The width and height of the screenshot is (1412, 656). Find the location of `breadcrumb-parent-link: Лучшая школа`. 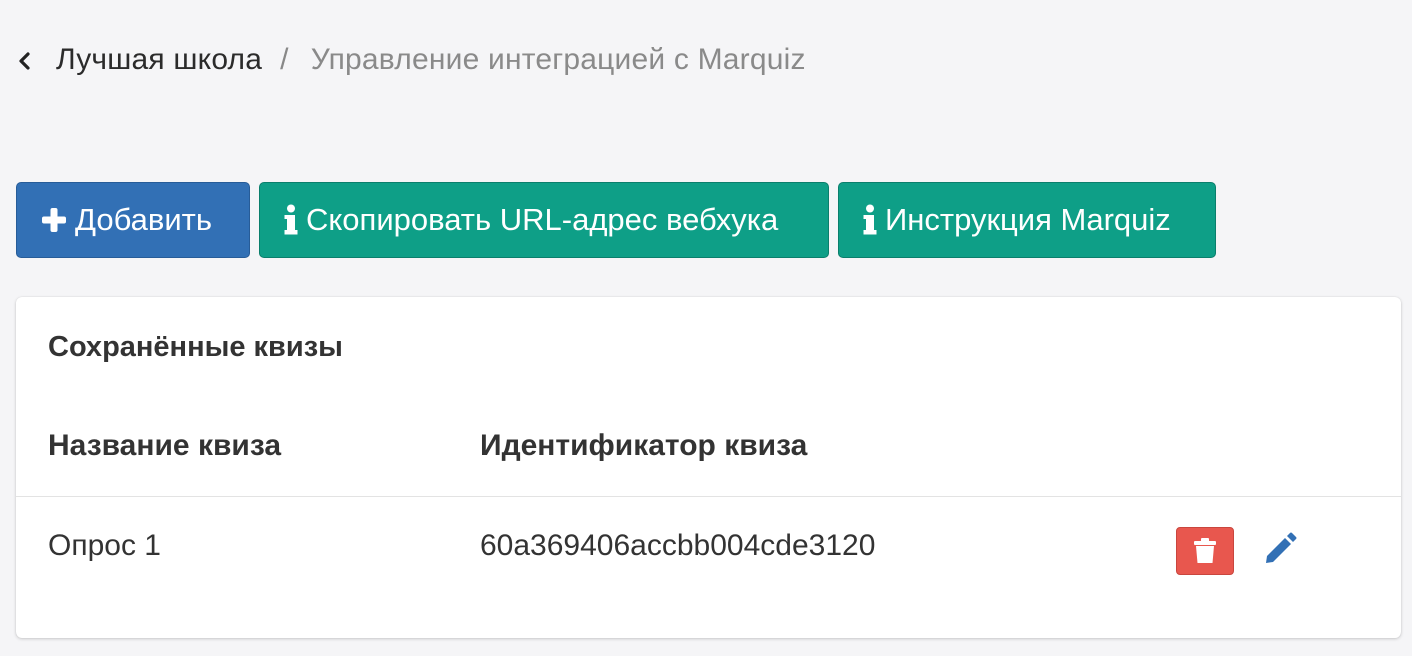

breadcrumb-parent-link: Лучшая школа is located at coordinates (159, 60).